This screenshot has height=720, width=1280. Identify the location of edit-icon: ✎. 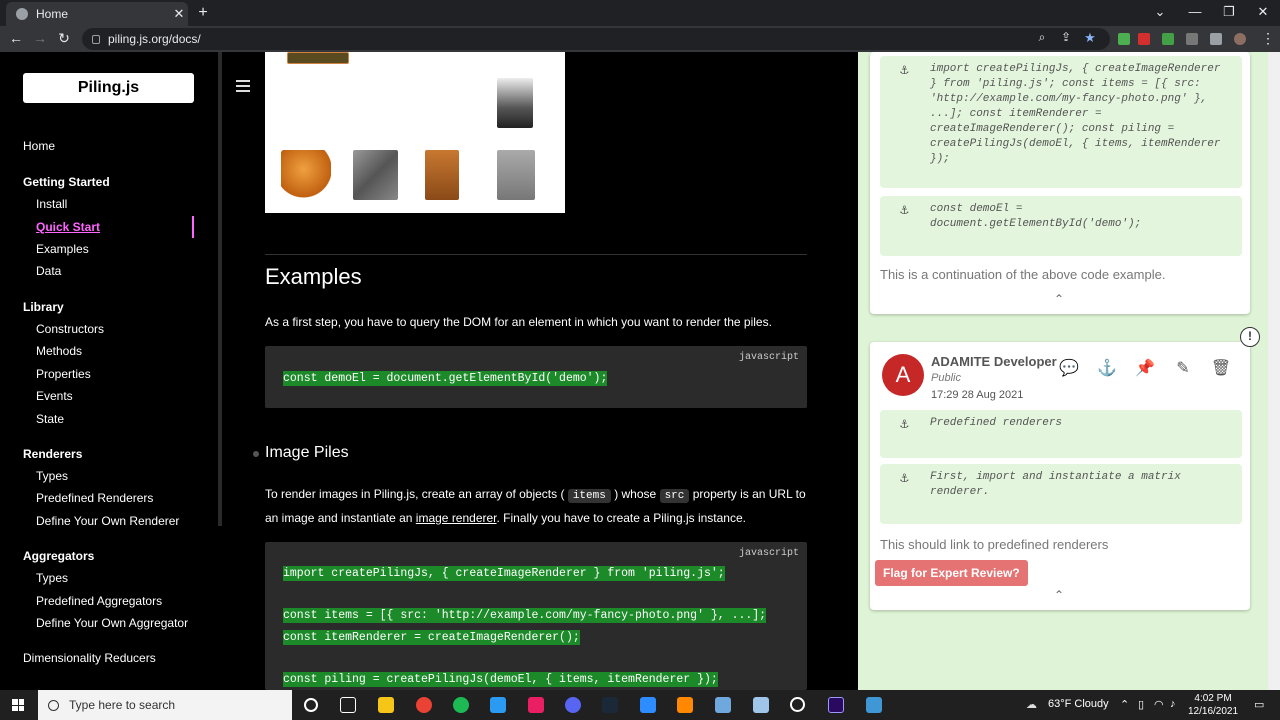
(1183, 368).